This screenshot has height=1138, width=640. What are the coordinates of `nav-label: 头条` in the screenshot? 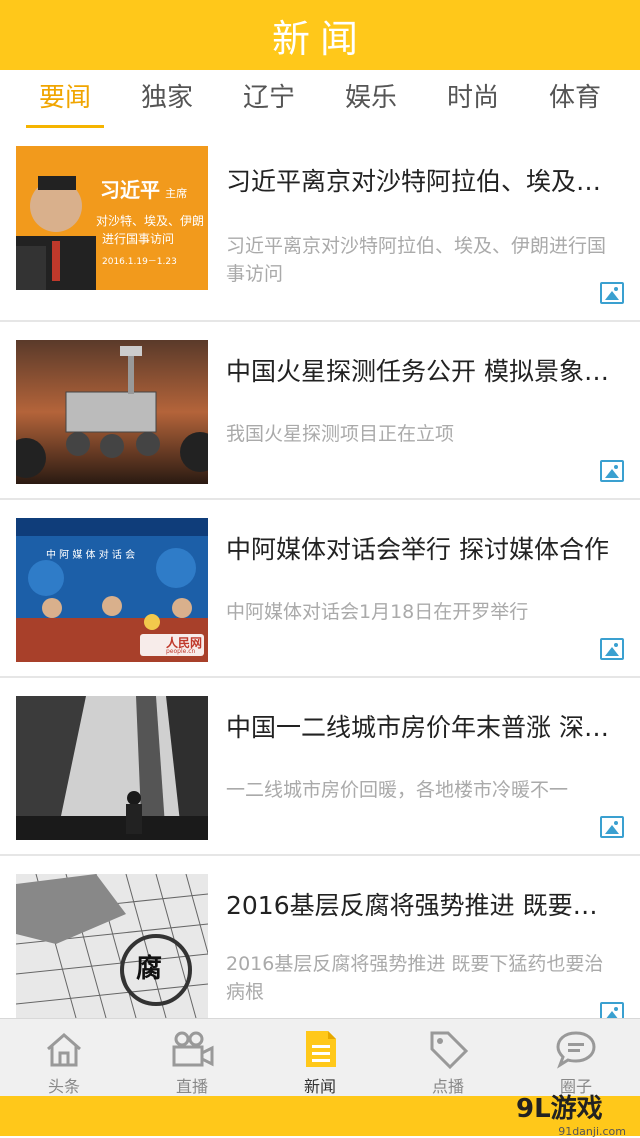 It's located at (63, 1086).